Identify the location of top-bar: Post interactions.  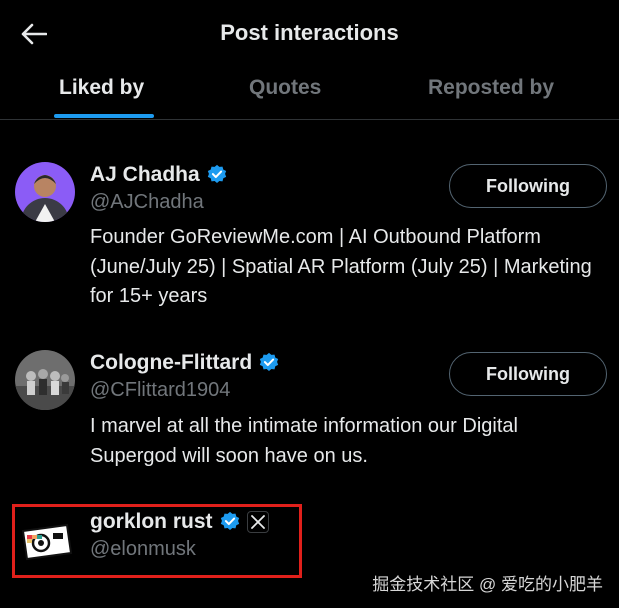
(309, 33).